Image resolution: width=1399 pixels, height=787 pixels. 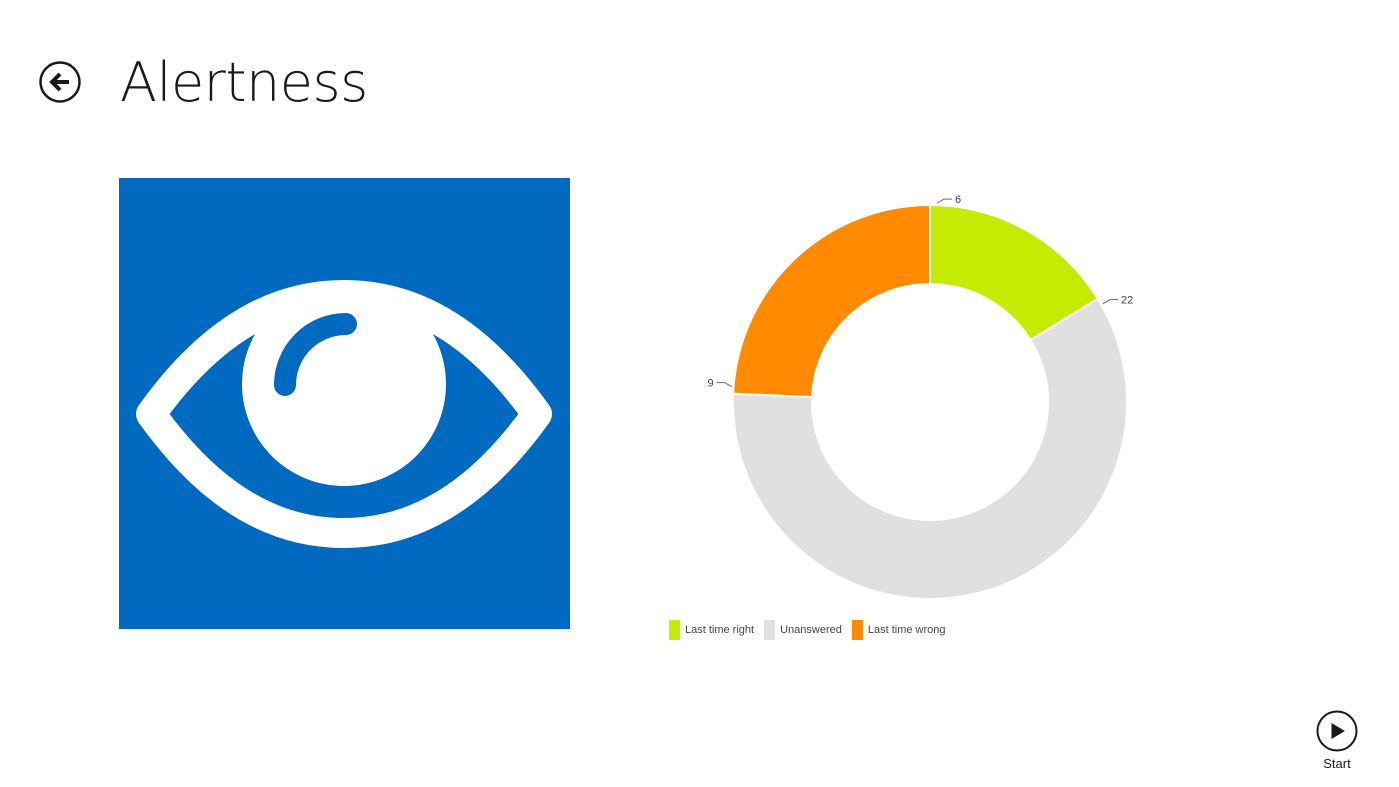 I want to click on legend-label-unanswered: Unanswered, so click(x=811, y=630).